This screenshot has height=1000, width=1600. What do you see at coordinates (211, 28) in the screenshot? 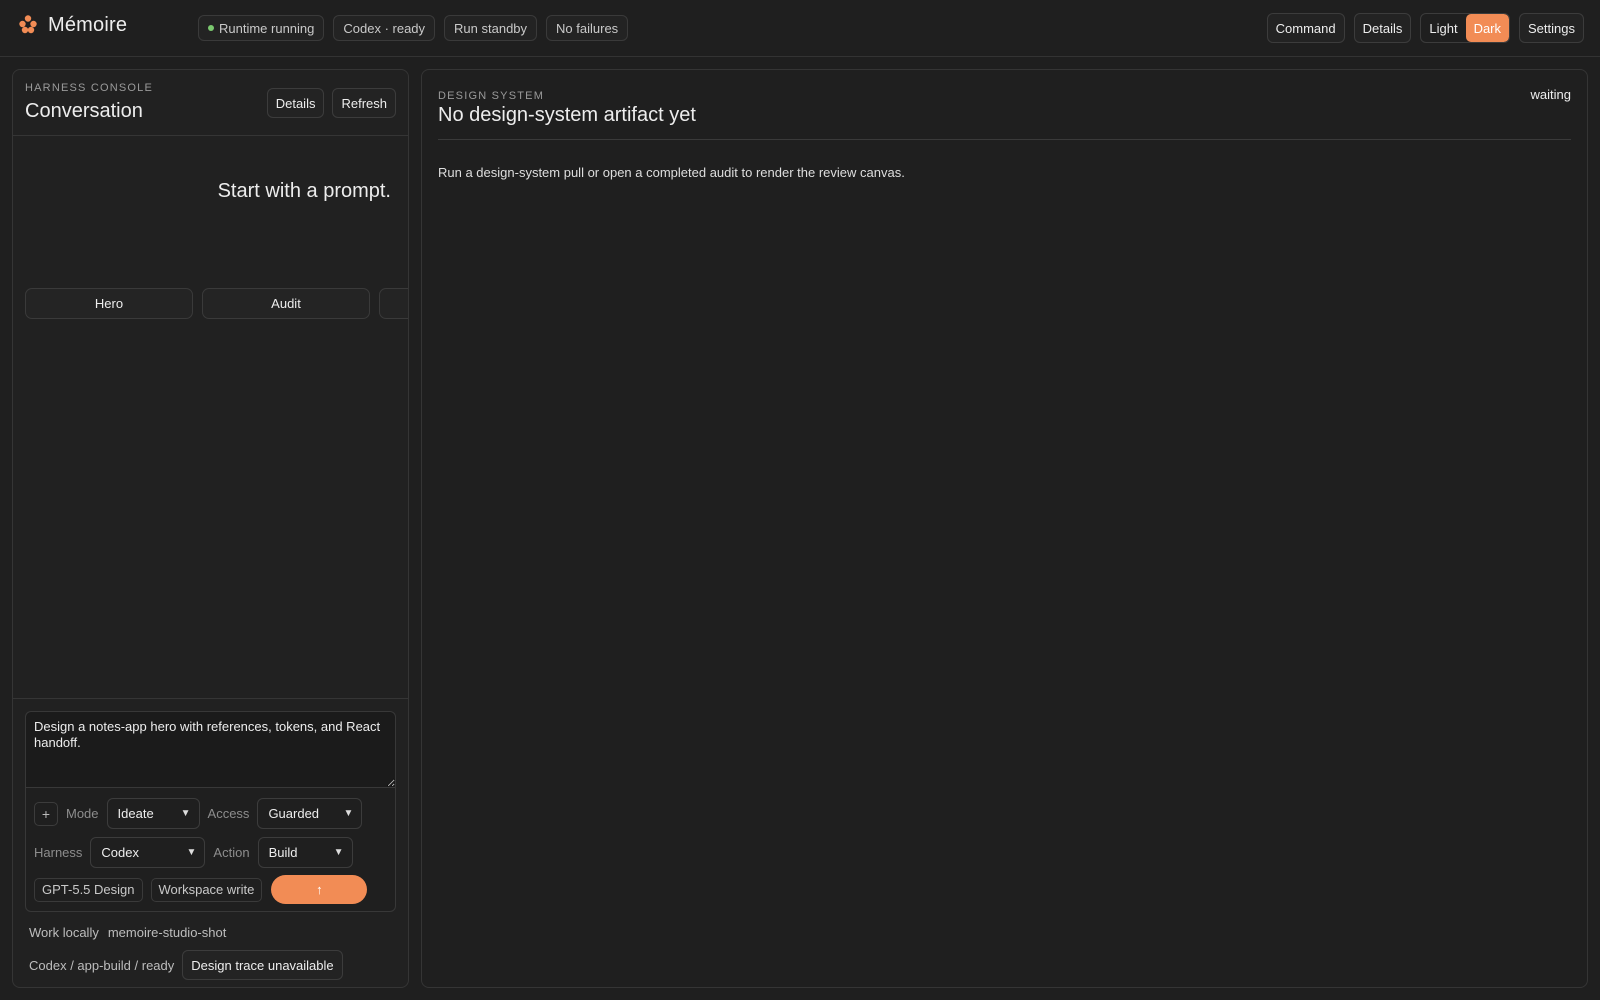
I see `status-dot-icon` at bounding box center [211, 28].